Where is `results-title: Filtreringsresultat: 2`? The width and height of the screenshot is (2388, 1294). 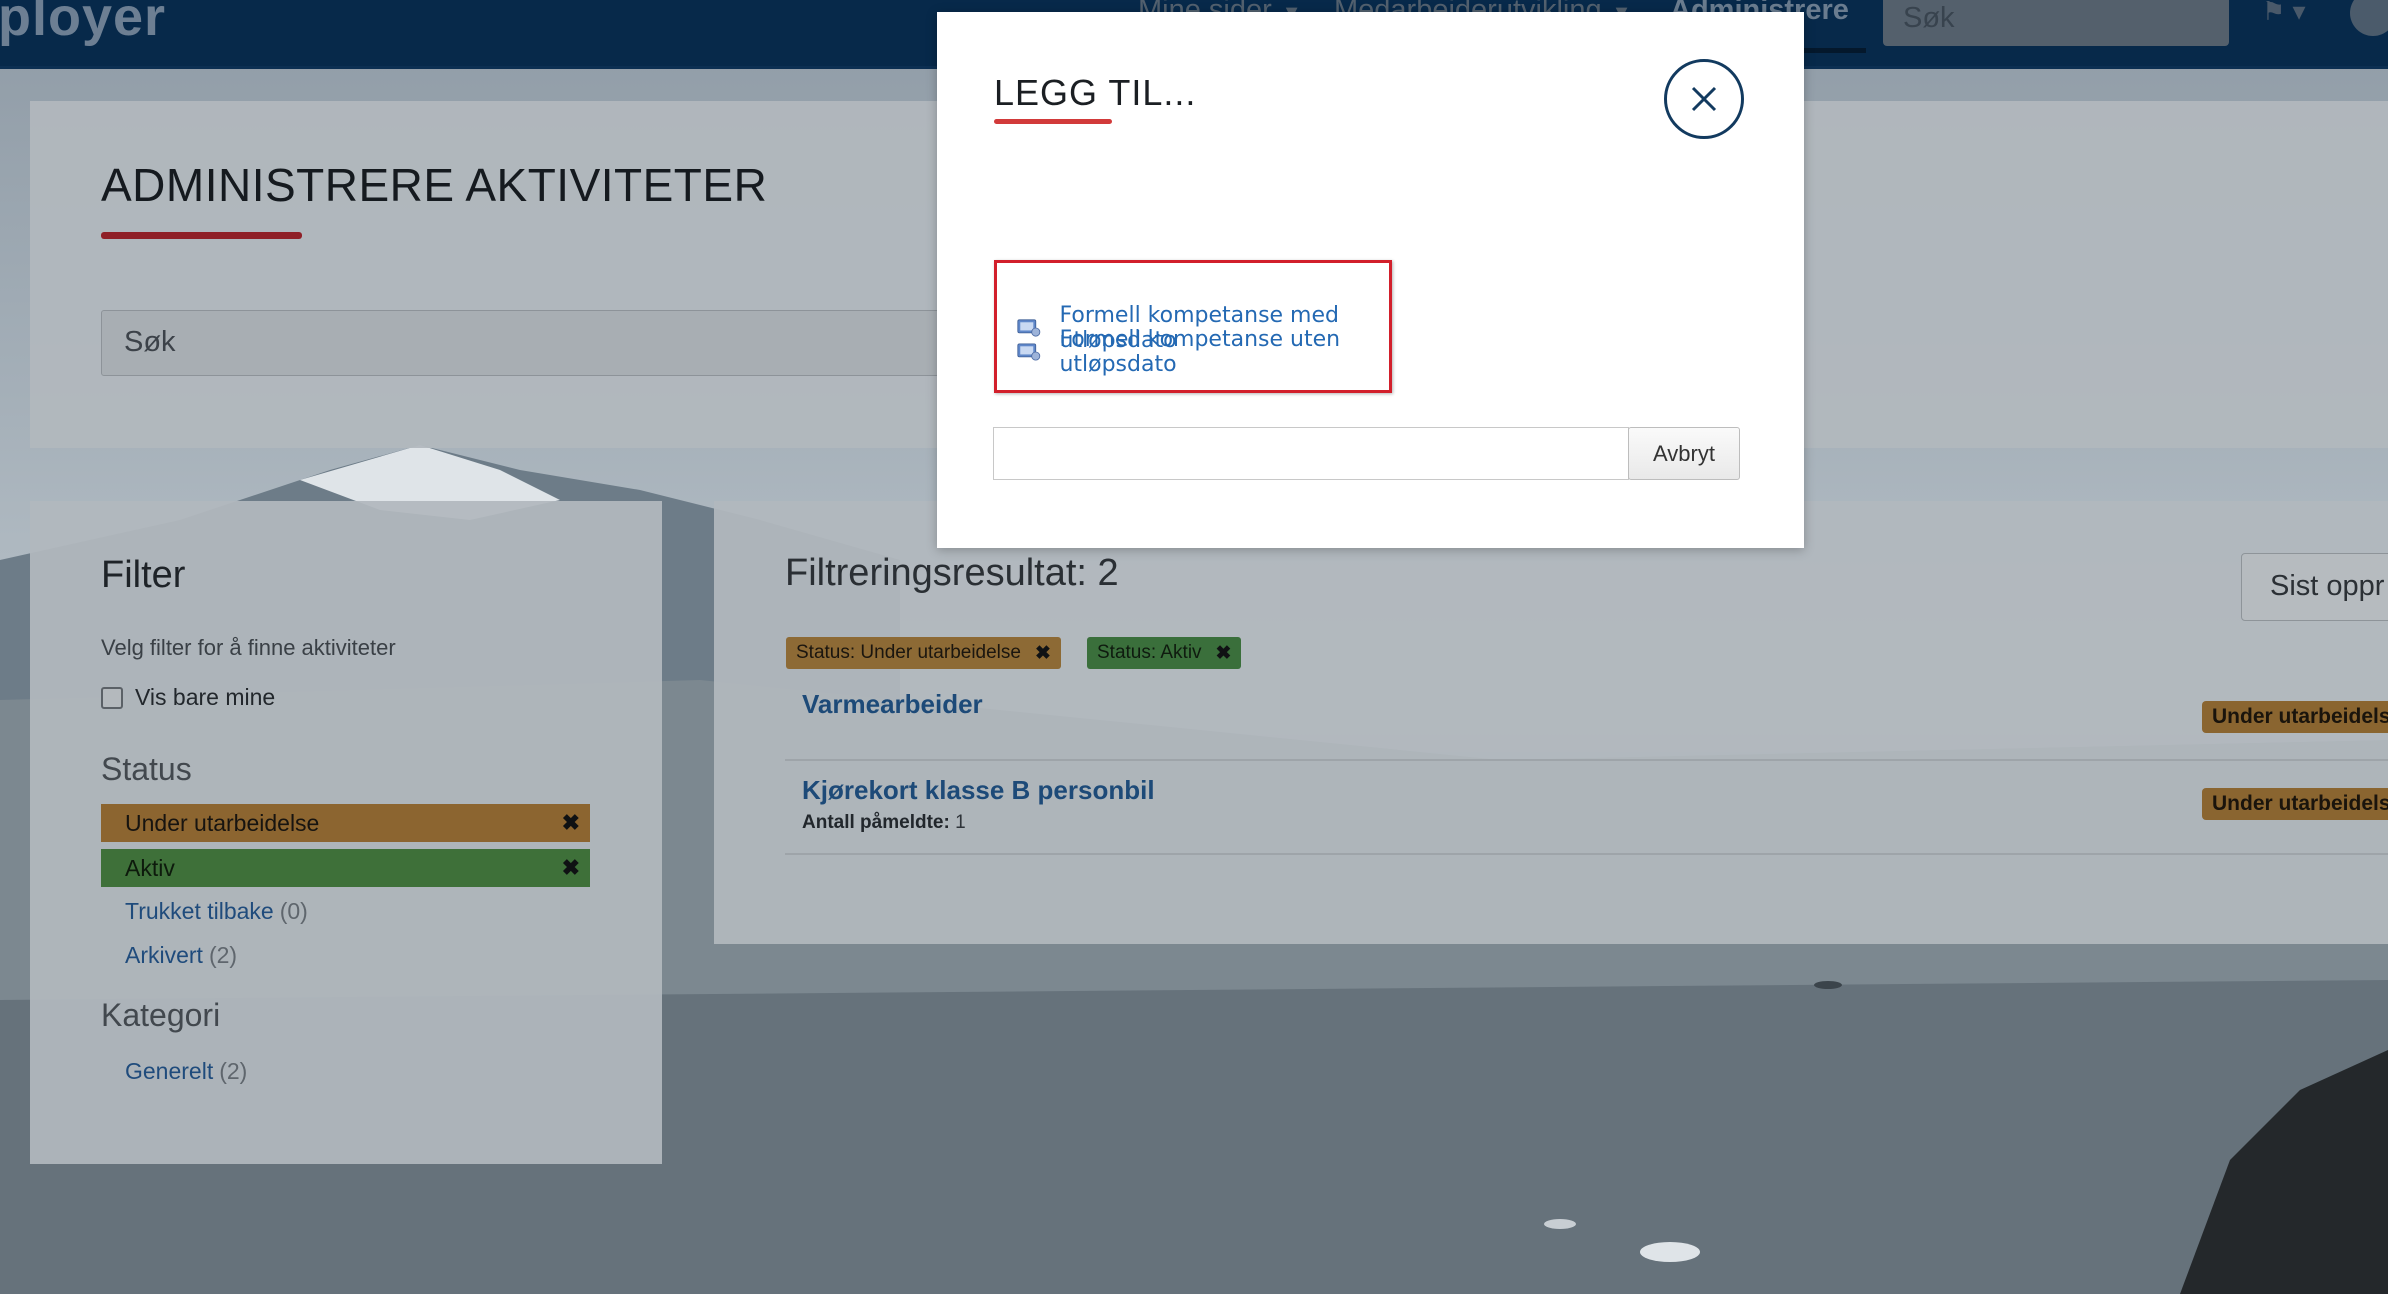 results-title: Filtreringsresultat: 2 is located at coordinates (952, 573).